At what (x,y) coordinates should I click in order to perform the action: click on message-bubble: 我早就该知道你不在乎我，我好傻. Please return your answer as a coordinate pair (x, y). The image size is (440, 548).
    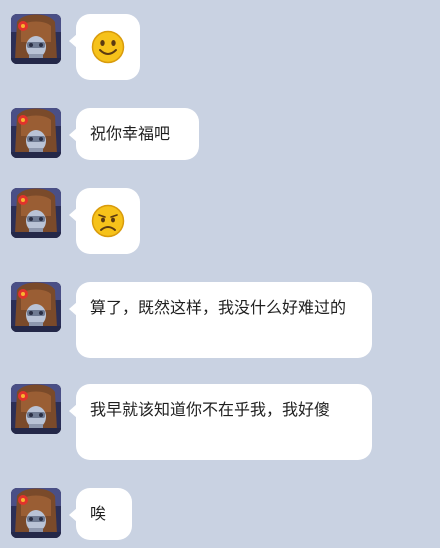
    Looking at the image, I should click on (220, 422).